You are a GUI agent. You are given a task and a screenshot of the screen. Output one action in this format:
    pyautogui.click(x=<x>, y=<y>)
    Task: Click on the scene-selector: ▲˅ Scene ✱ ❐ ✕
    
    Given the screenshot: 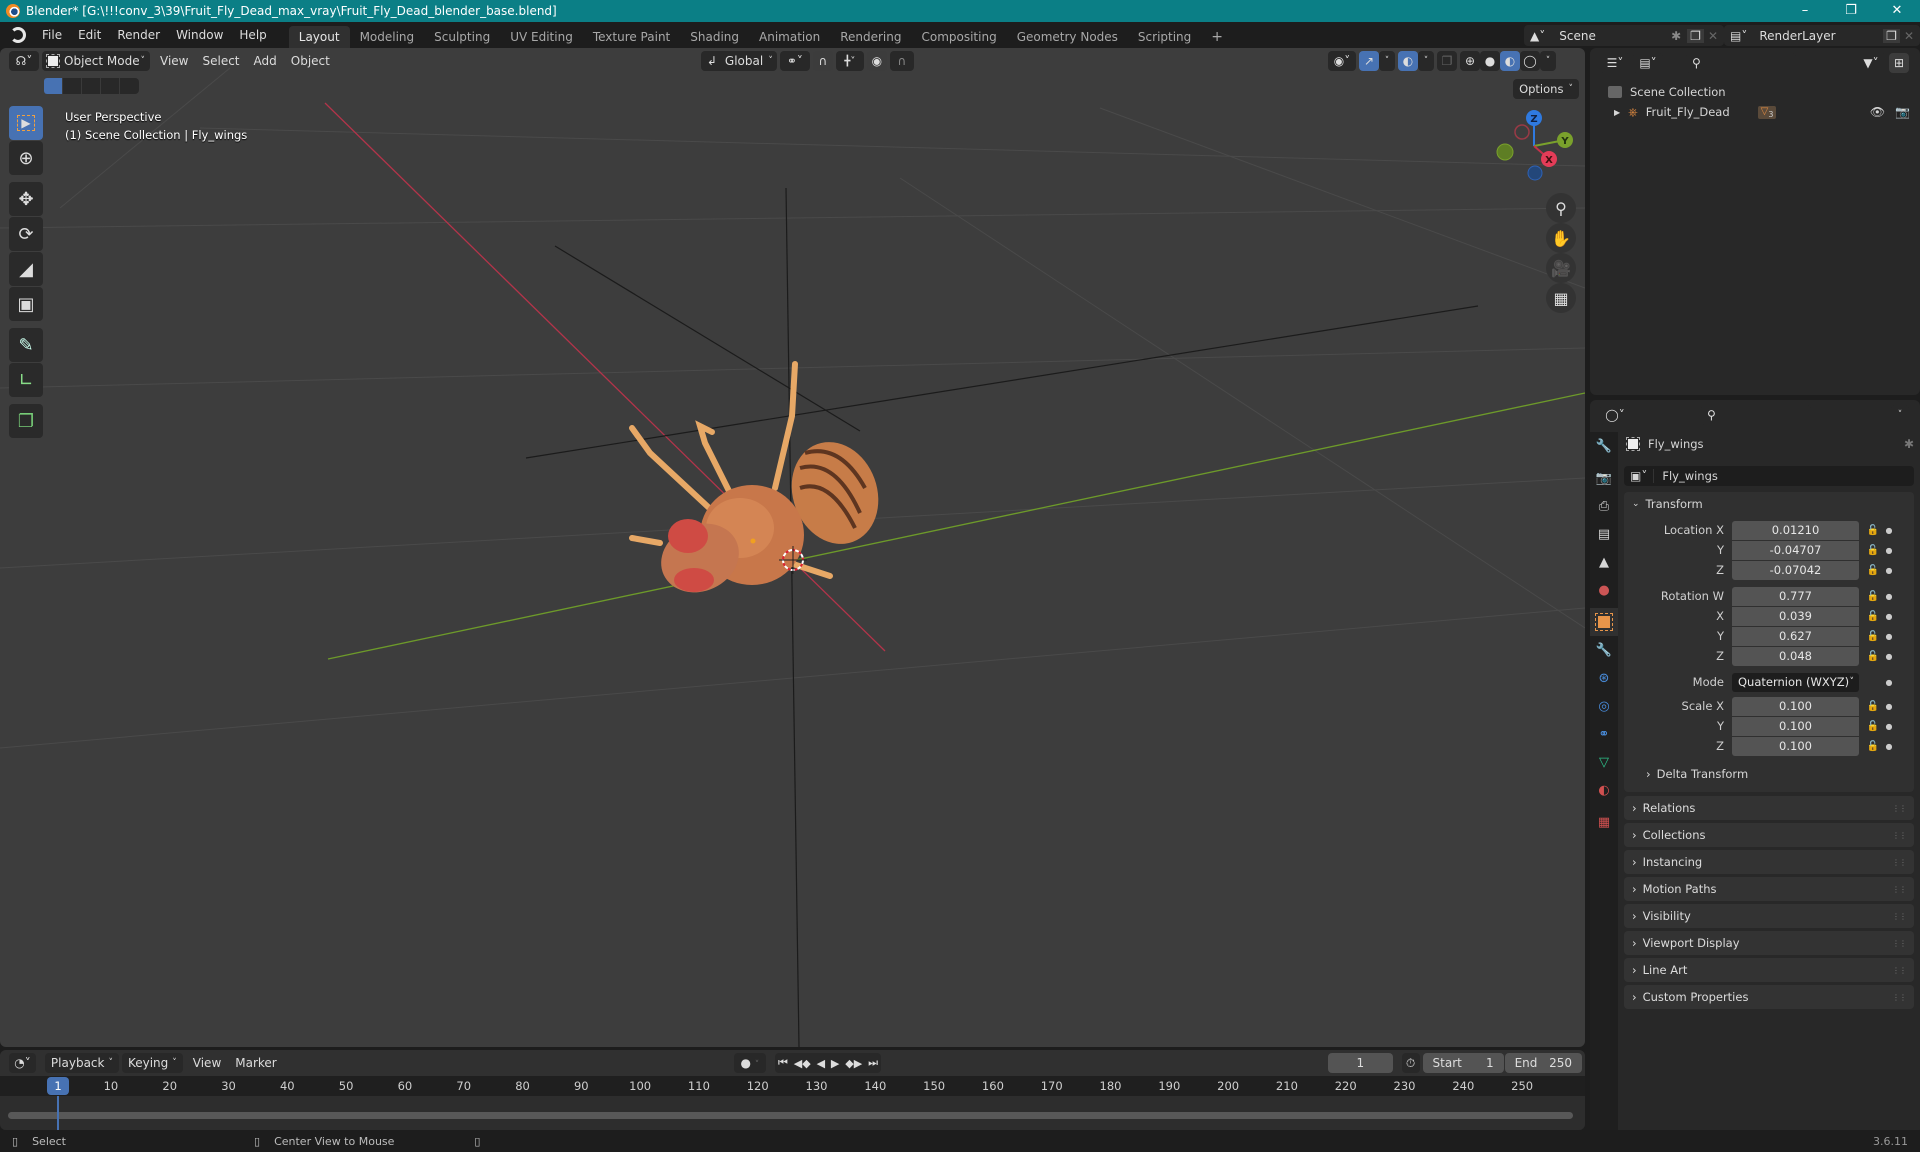 What is the action you would take?
    pyautogui.click(x=1624, y=35)
    